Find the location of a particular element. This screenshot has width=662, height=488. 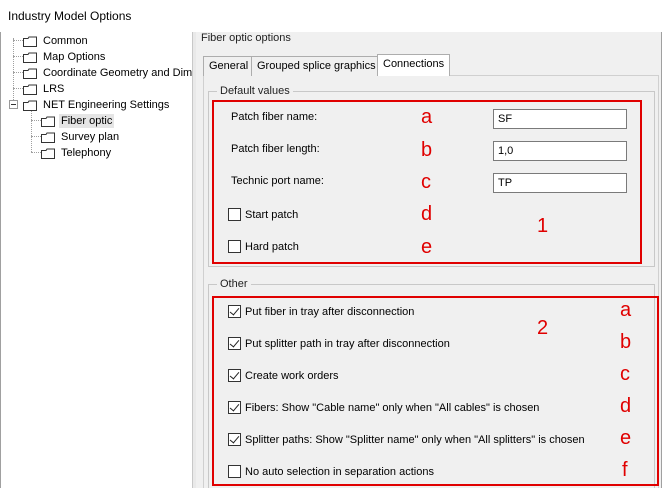

tab-connections: Connections is located at coordinates (414, 65).